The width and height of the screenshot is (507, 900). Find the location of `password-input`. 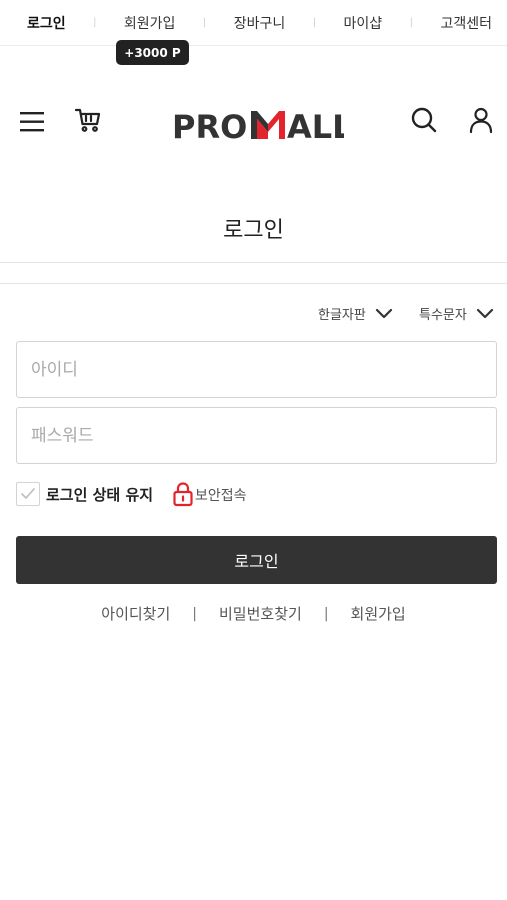

password-input is located at coordinates (256, 435).